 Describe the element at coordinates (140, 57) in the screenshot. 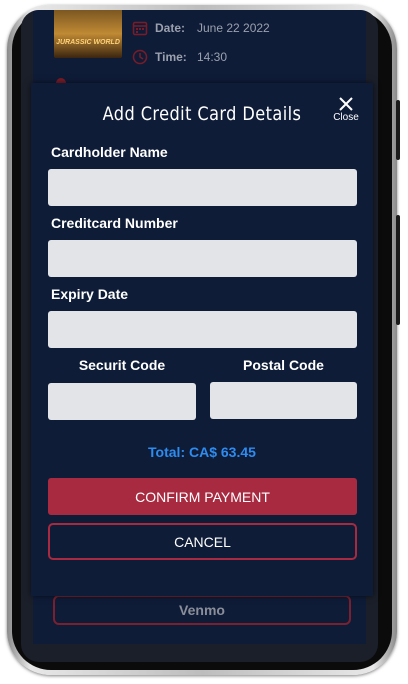

I see `clock-icon` at that location.